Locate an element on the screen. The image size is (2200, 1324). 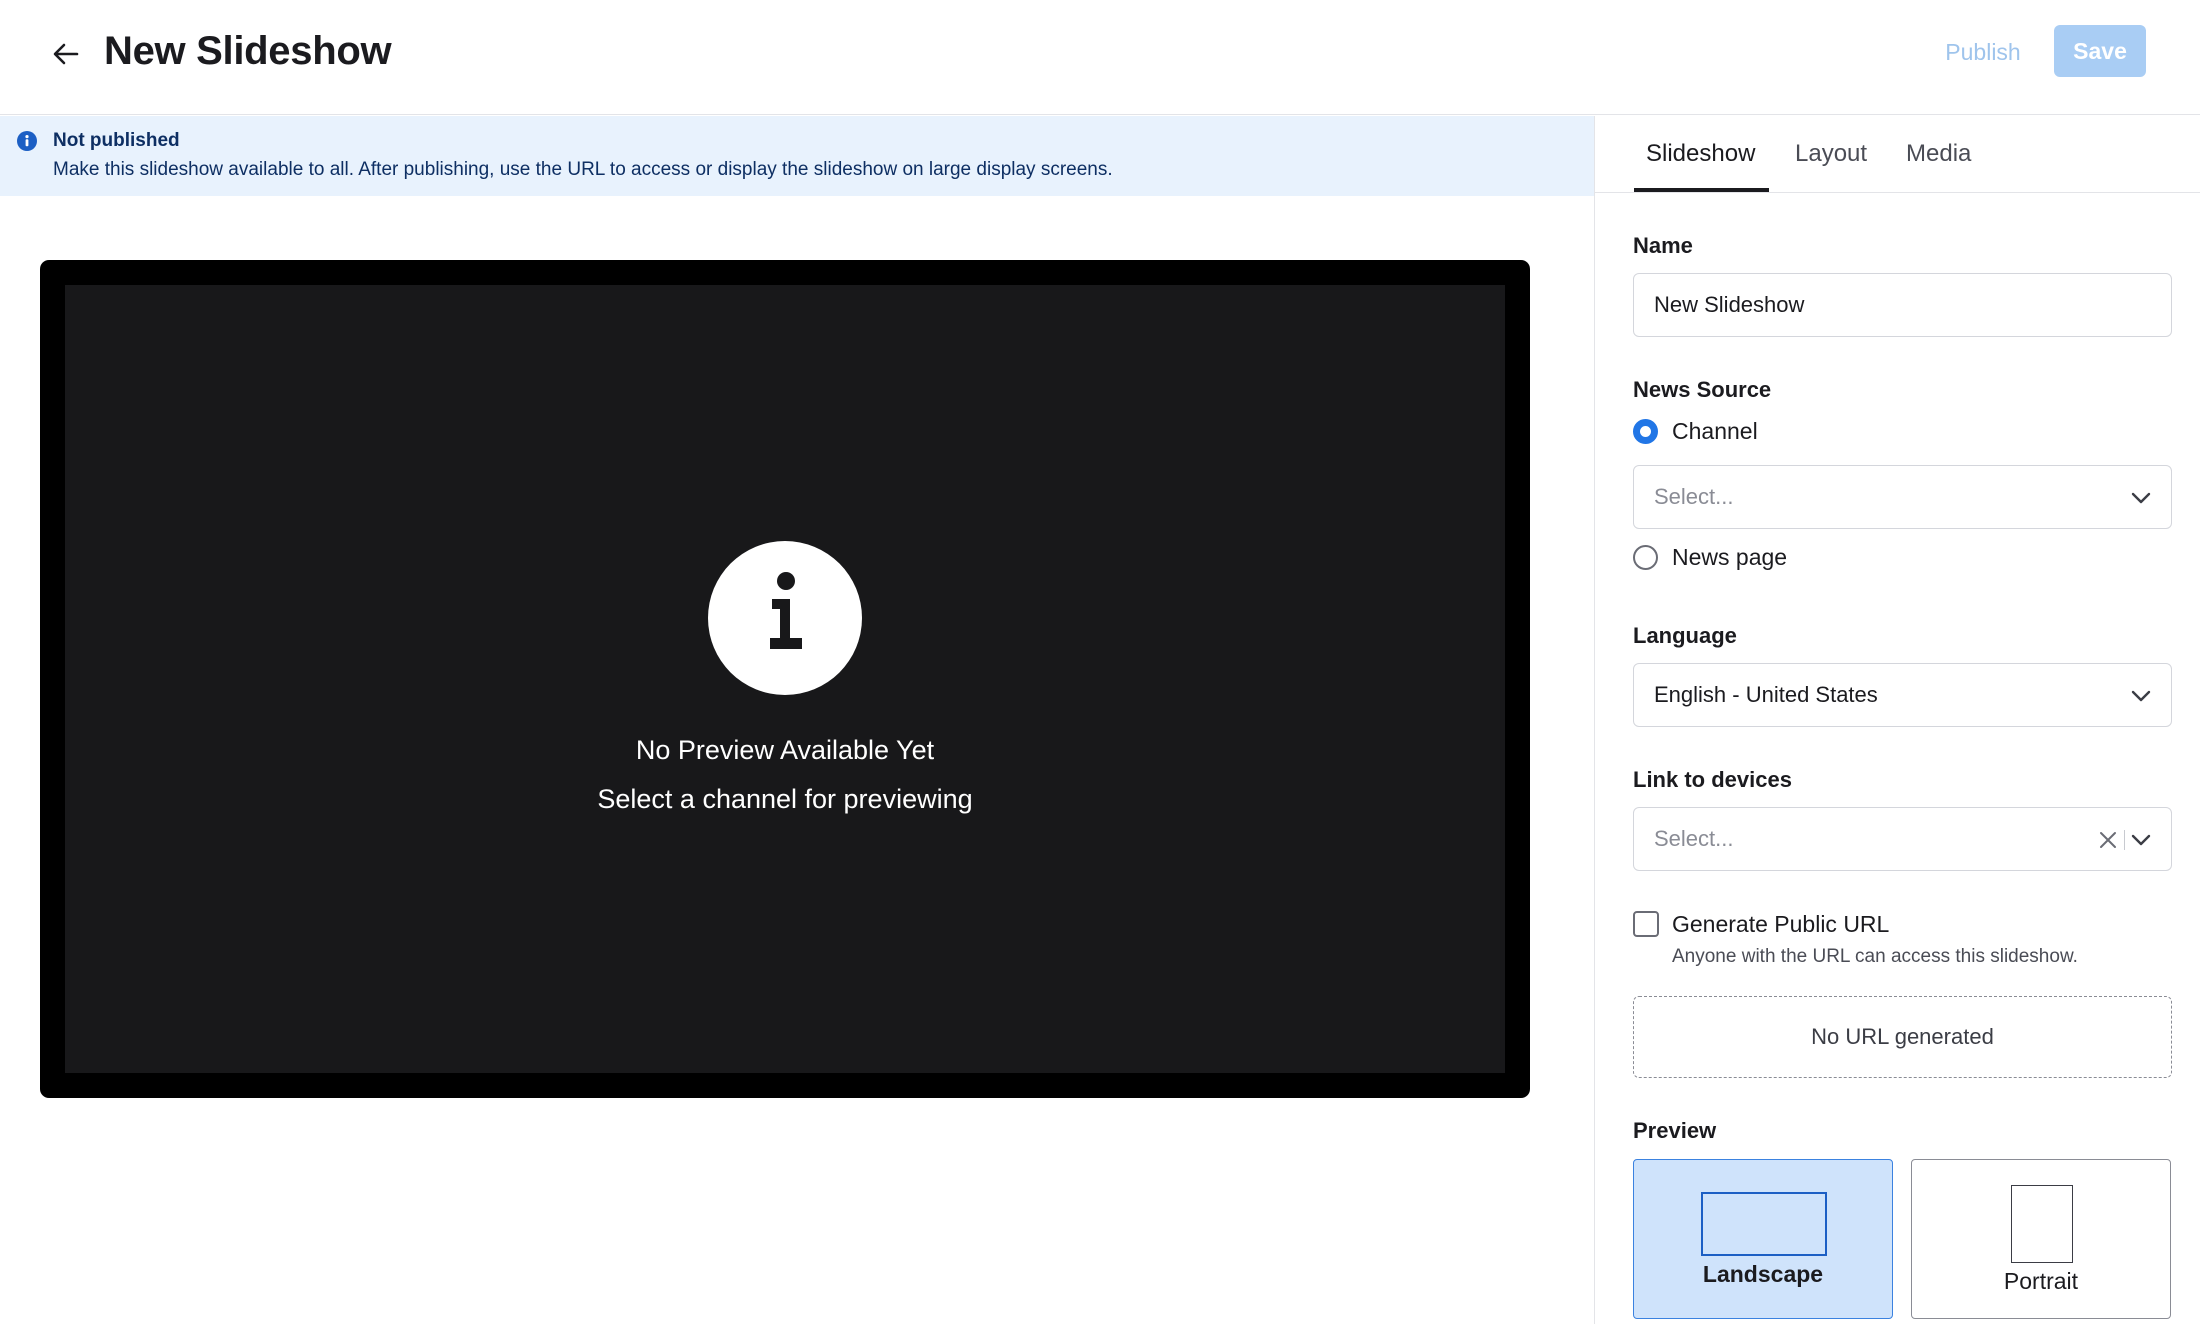
arrow-left-icon is located at coordinates (66, 54).